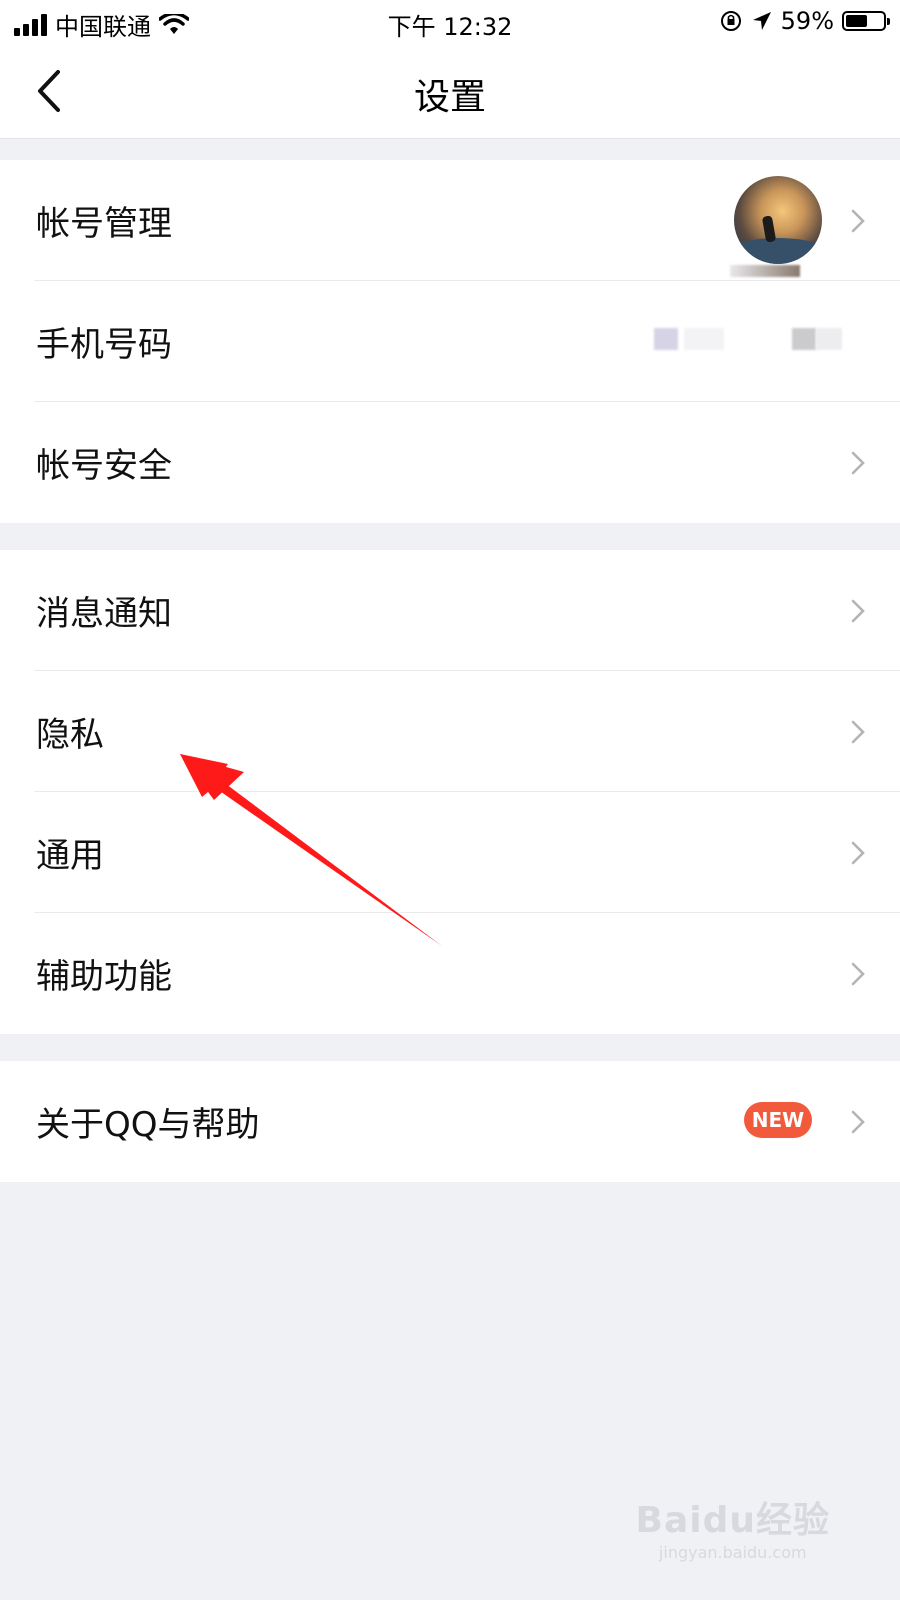 The width and height of the screenshot is (900, 1600). Describe the element at coordinates (732, 1520) in the screenshot. I see `watermark-main: Baidu经验` at that location.